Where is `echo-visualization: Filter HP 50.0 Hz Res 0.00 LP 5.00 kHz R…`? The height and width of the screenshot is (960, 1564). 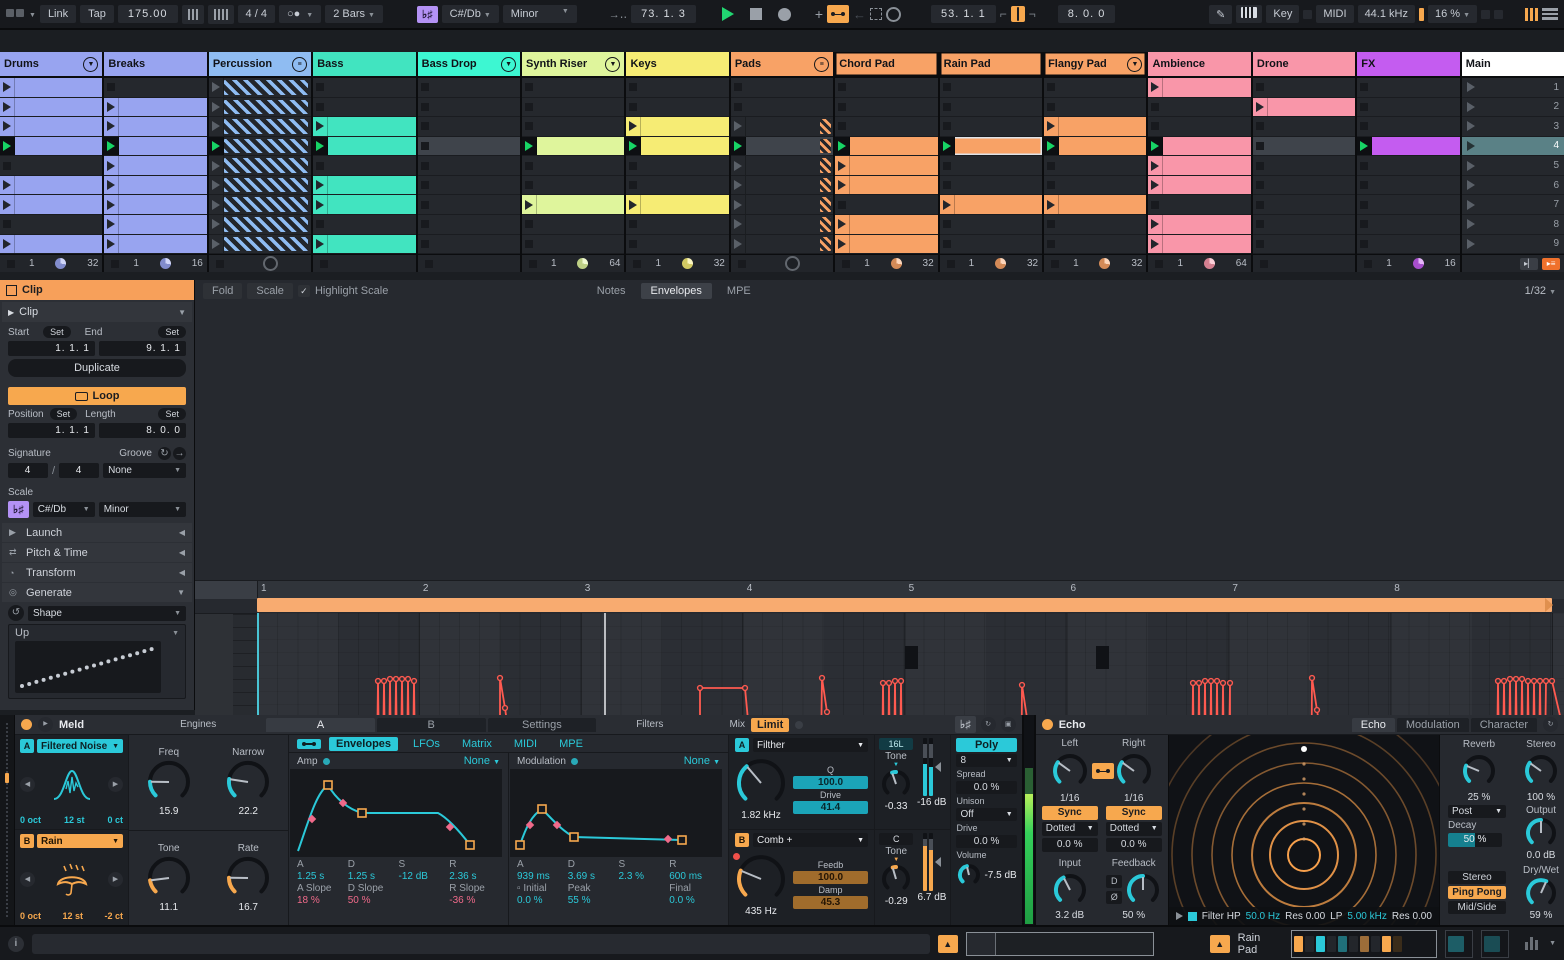 echo-visualization: Filter HP 50.0 Hz Res 0.00 LP 5.00 kHz R… is located at coordinates (1303, 820).